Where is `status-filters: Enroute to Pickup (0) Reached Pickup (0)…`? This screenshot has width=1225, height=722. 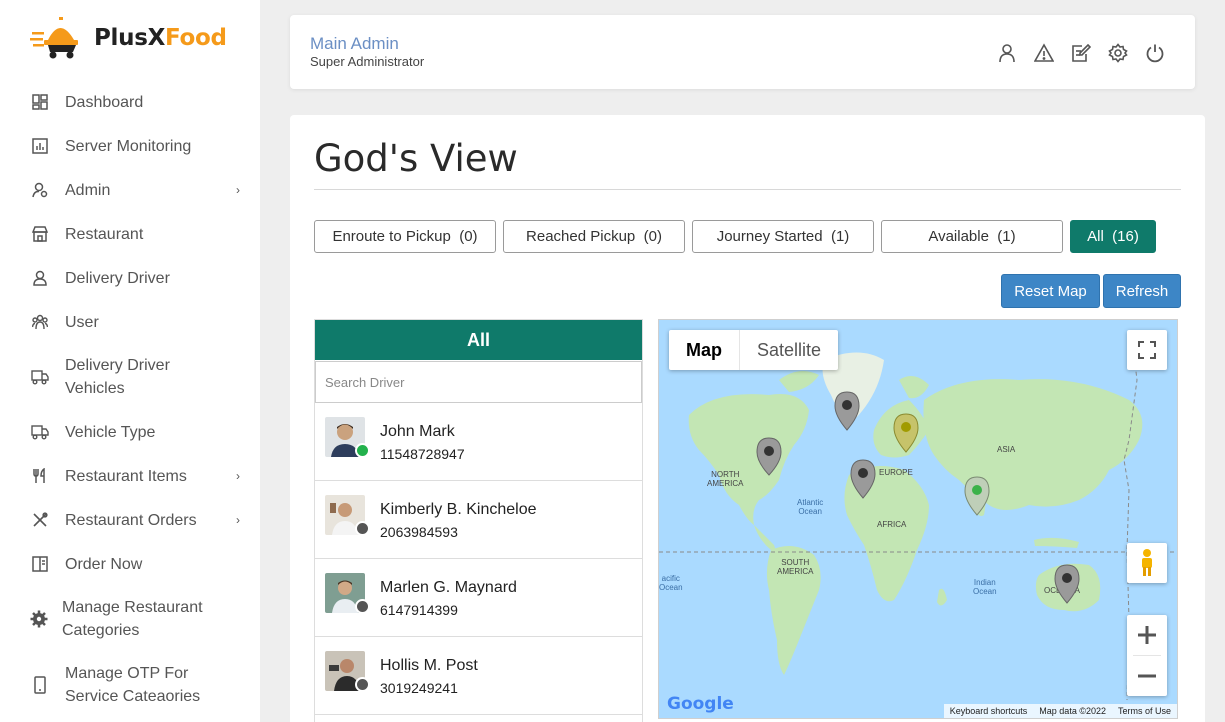
status-filters: Enroute to Pickup (0) Reached Pickup (0)… is located at coordinates (735, 236).